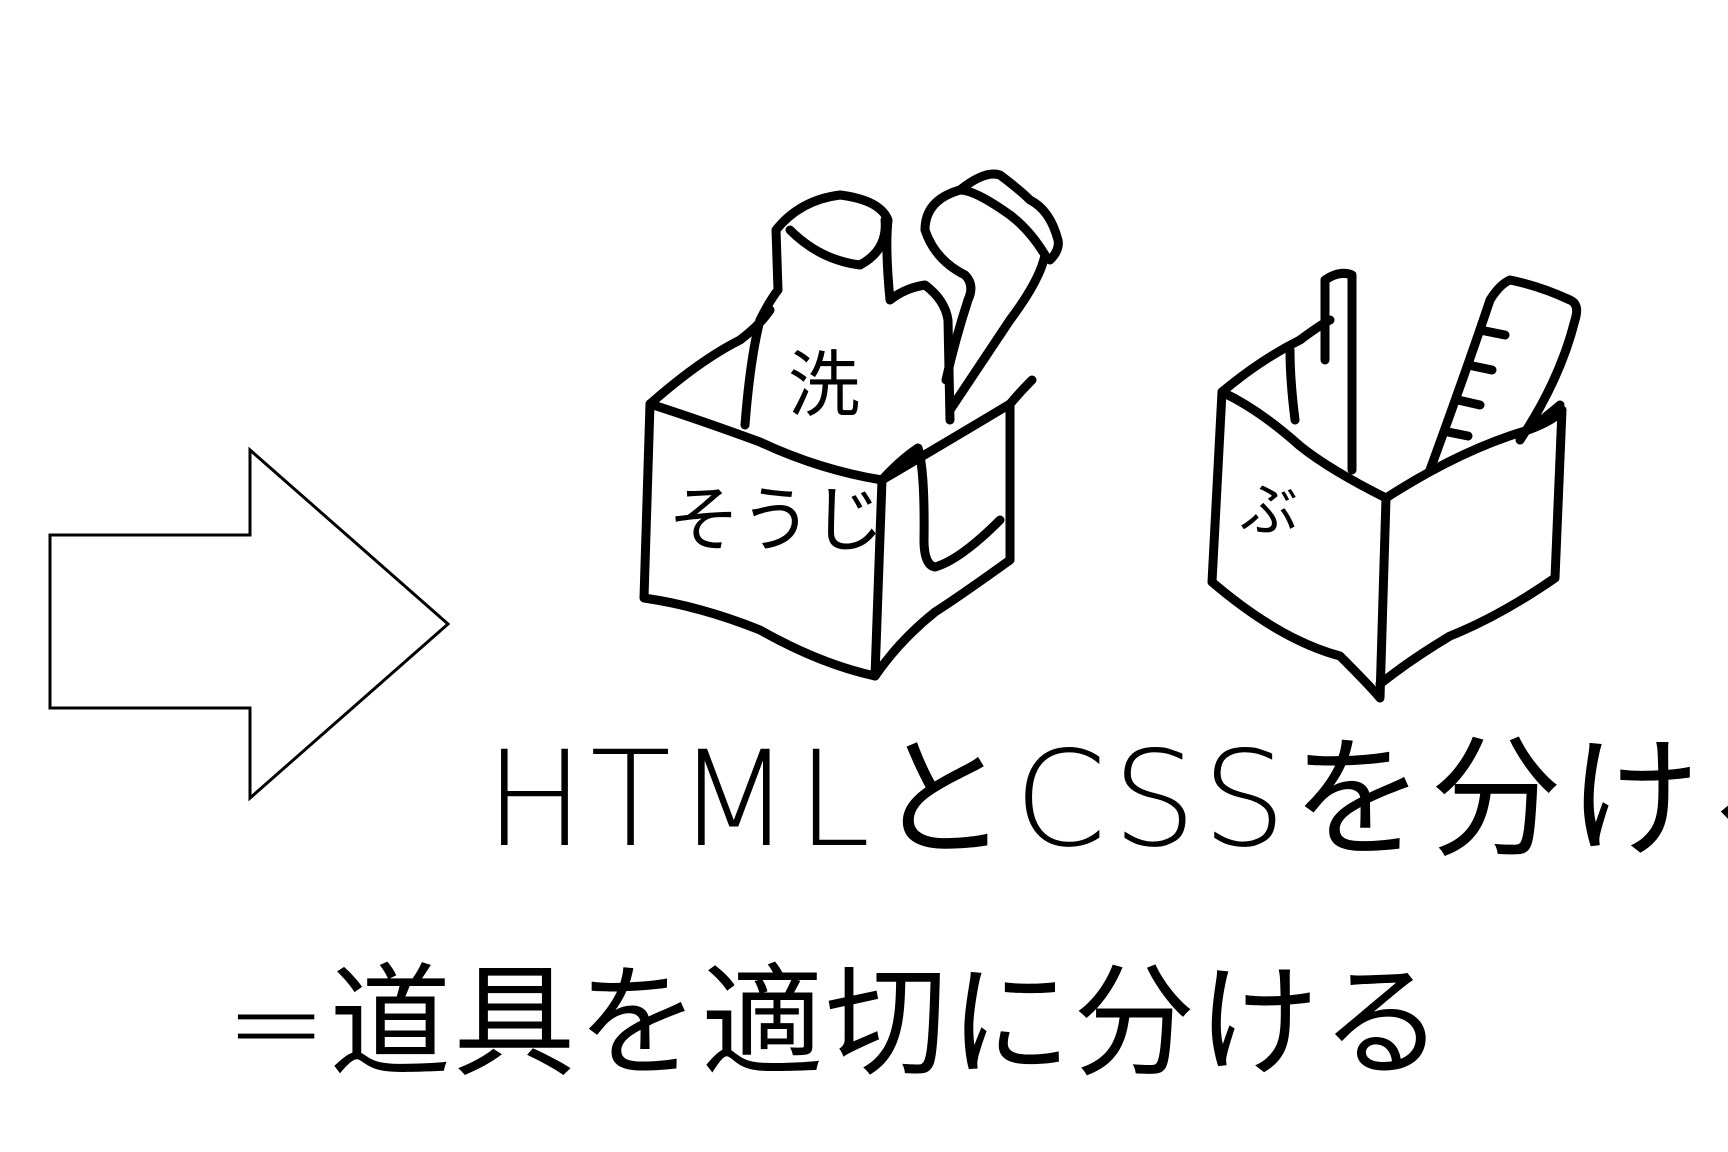 The image size is (1728, 1152). I want to click on right-arrow-icon, so click(249, 624).